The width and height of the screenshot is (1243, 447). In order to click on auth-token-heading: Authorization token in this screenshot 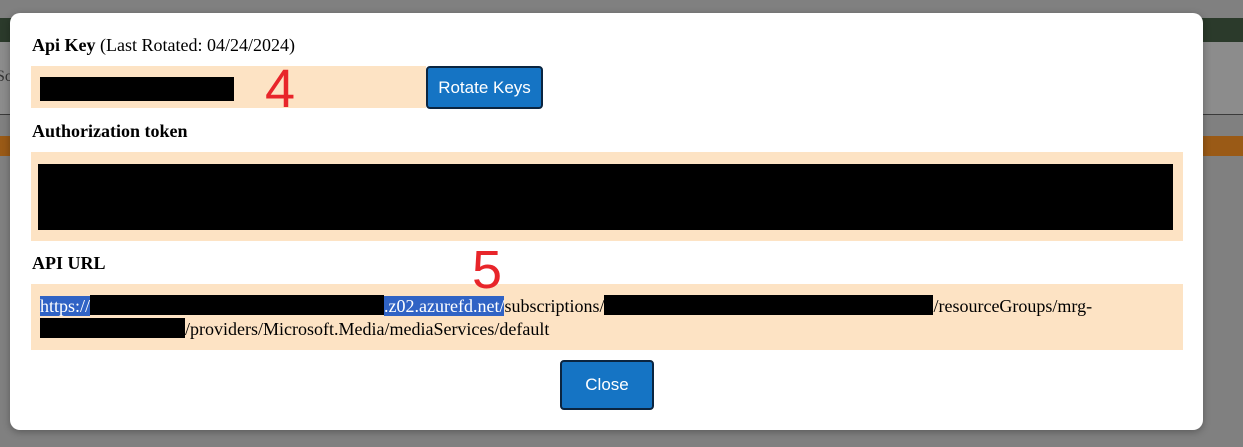, I will do `click(110, 131)`.